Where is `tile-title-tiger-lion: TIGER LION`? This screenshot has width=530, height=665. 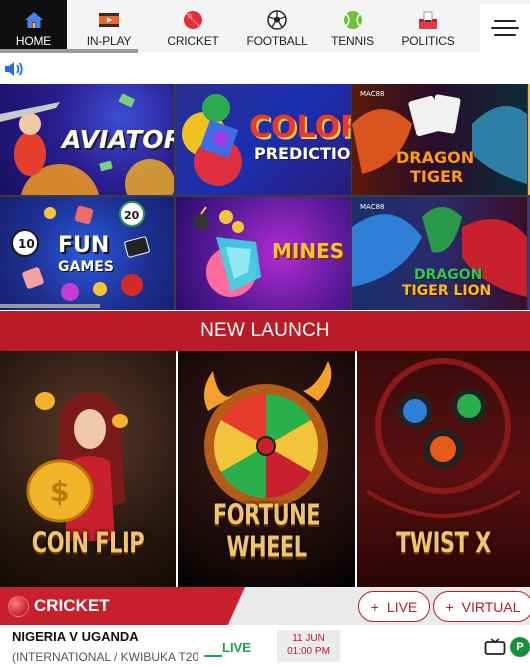 tile-title-tiger-lion: TIGER LION is located at coordinates (447, 291).